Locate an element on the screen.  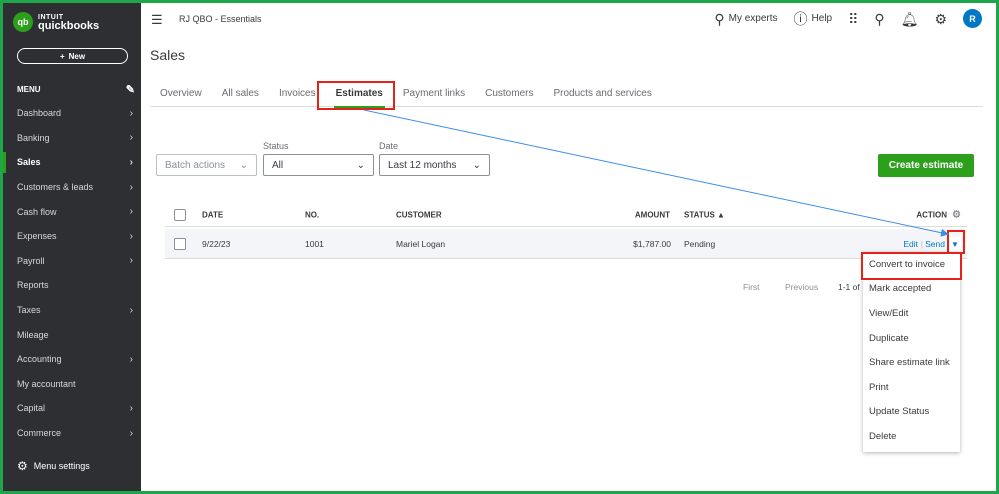
company-name: RJ QBO - Essentials is located at coordinates (220, 19).